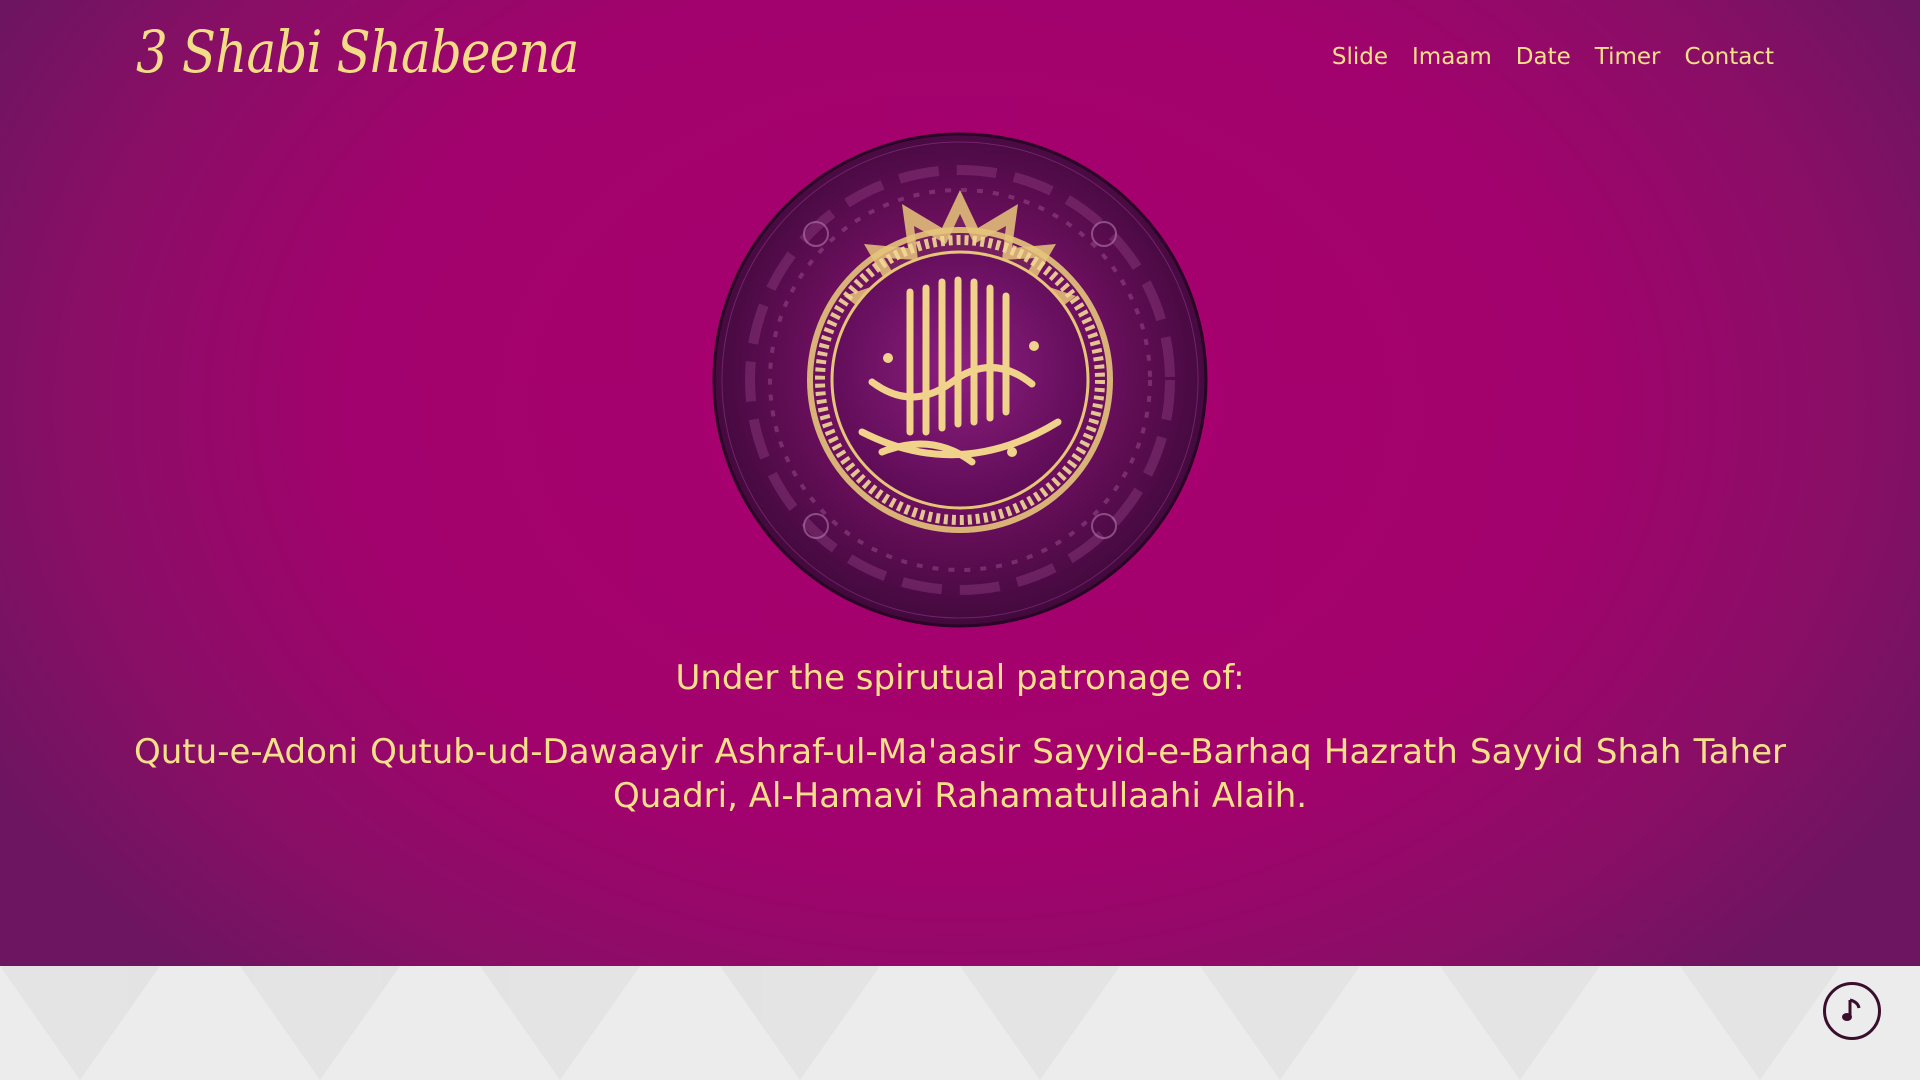 The image size is (1920, 1080). I want to click on music-toggle-button, so click(1852, 1011).